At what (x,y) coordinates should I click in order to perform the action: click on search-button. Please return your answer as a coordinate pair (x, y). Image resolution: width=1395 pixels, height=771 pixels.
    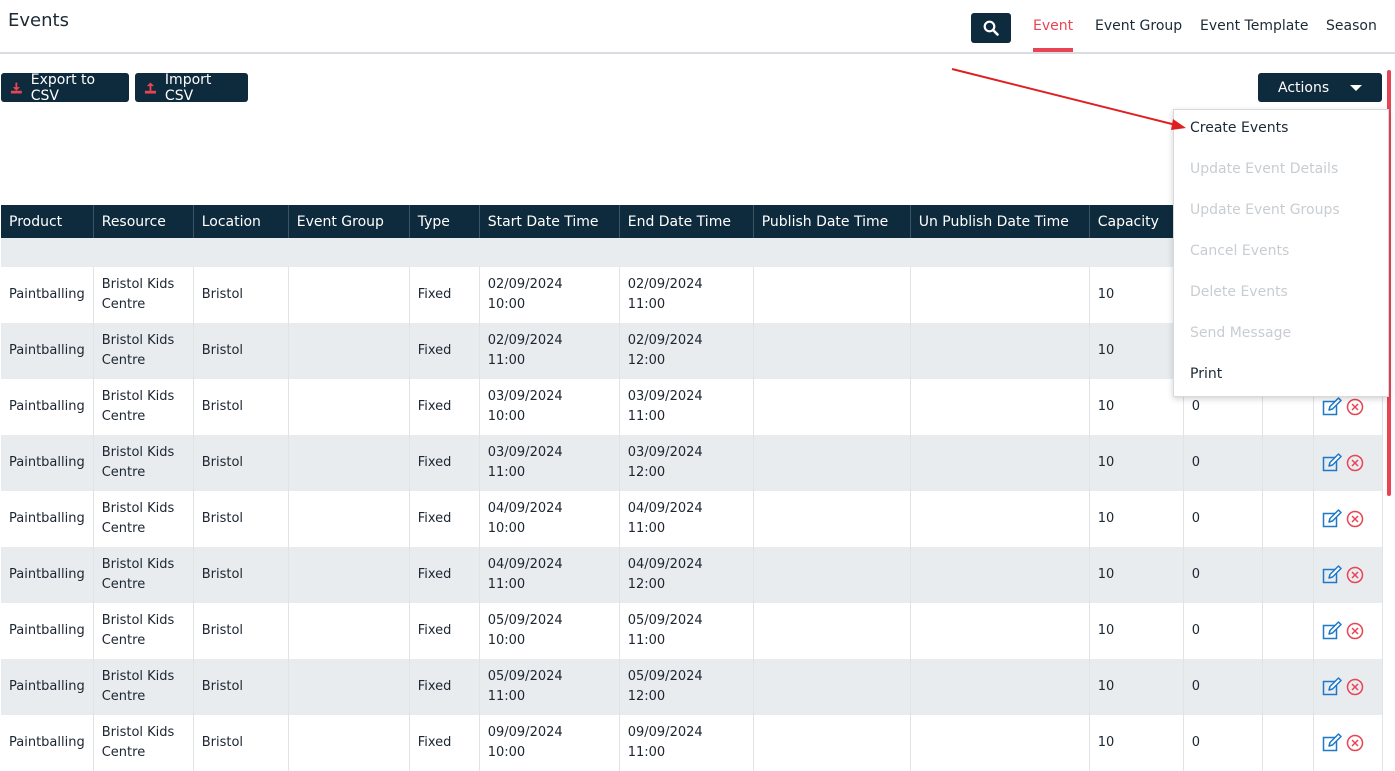
    Looking at the image, I should click on (991, 28).